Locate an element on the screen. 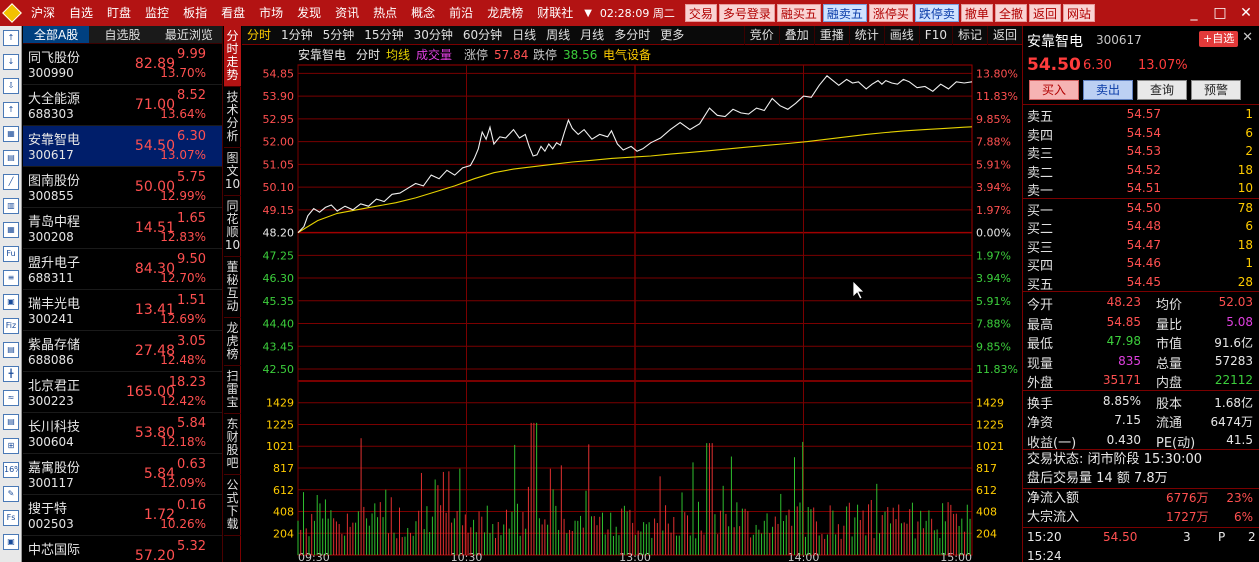  trade-button: 撤单 is located at coordinates (976, 13).